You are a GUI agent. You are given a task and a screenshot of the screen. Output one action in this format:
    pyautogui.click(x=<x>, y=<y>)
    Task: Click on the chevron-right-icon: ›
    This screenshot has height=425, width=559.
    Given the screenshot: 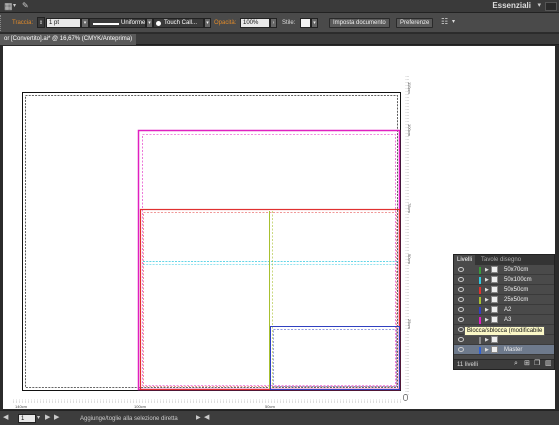 What is the action you would take?
    pyautogui.click(x=273, y=23)
    